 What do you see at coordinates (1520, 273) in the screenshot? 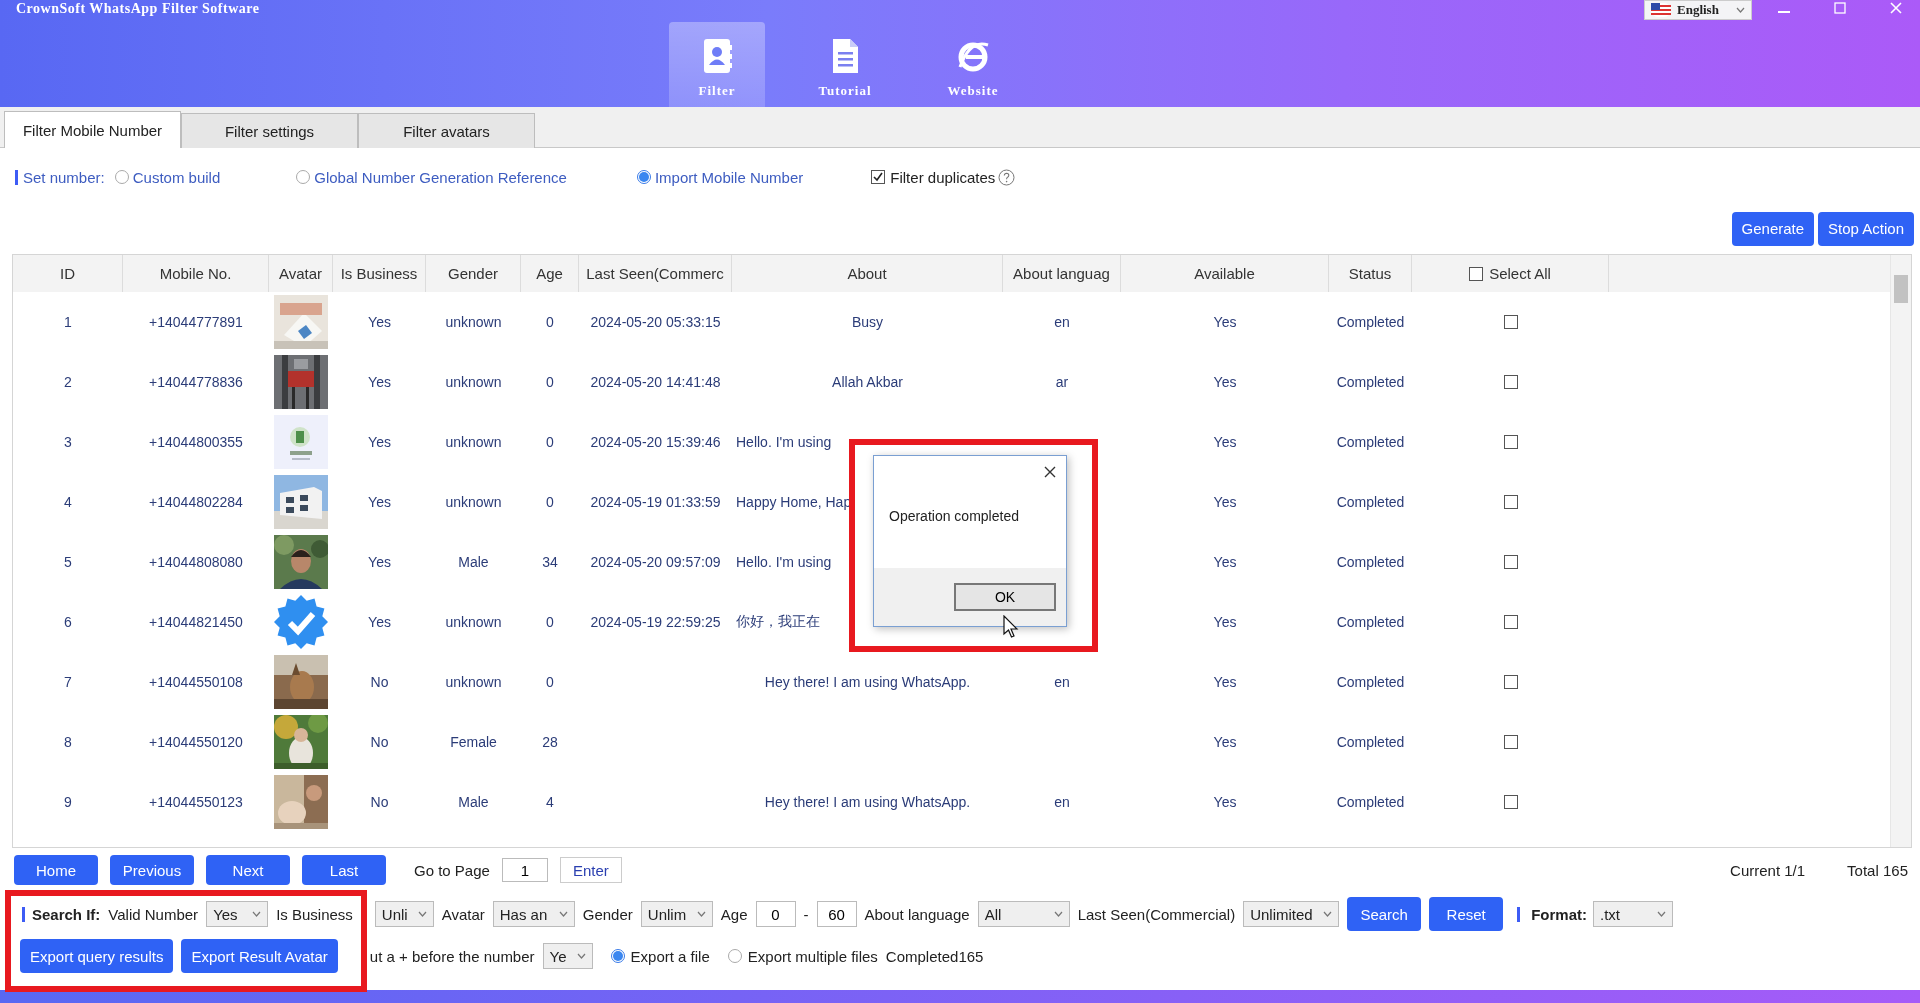
I see `column-header: Select All` at bounding box center [1520, 273].